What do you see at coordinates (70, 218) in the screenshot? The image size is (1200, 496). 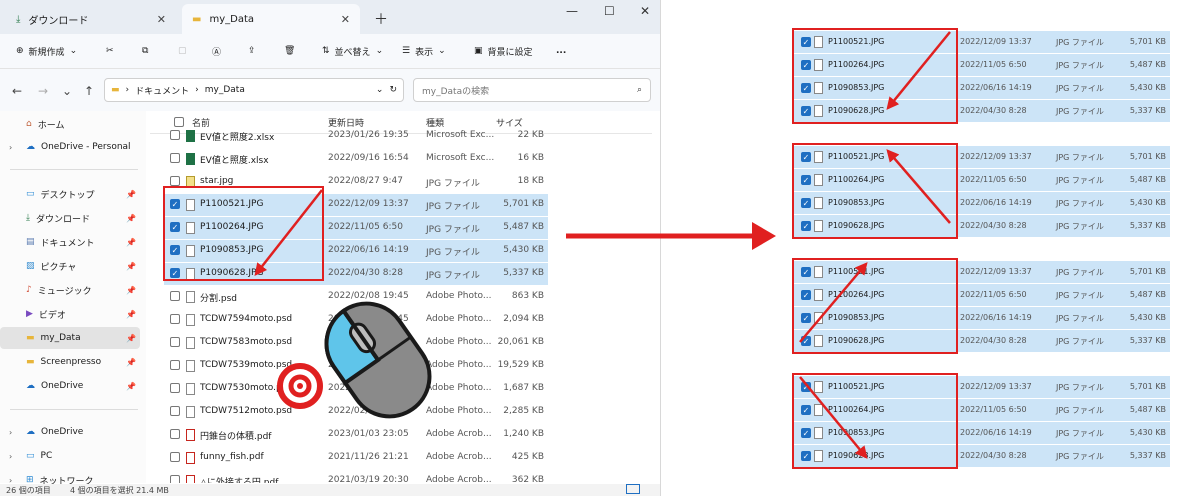 I see `sidebar-item-downloads: ⤓ ダウンロード 📌` at bounding box center [70, 218].